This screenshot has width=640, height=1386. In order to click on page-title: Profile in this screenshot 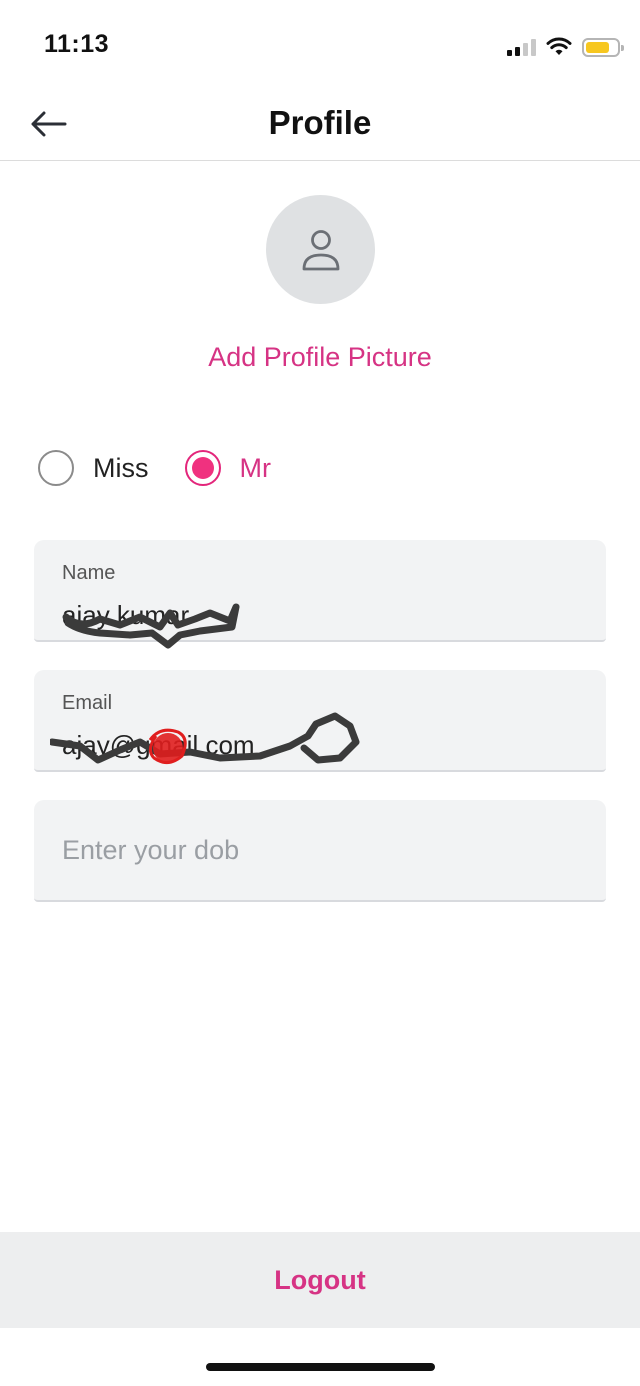, I will do `click(320, 122)`.